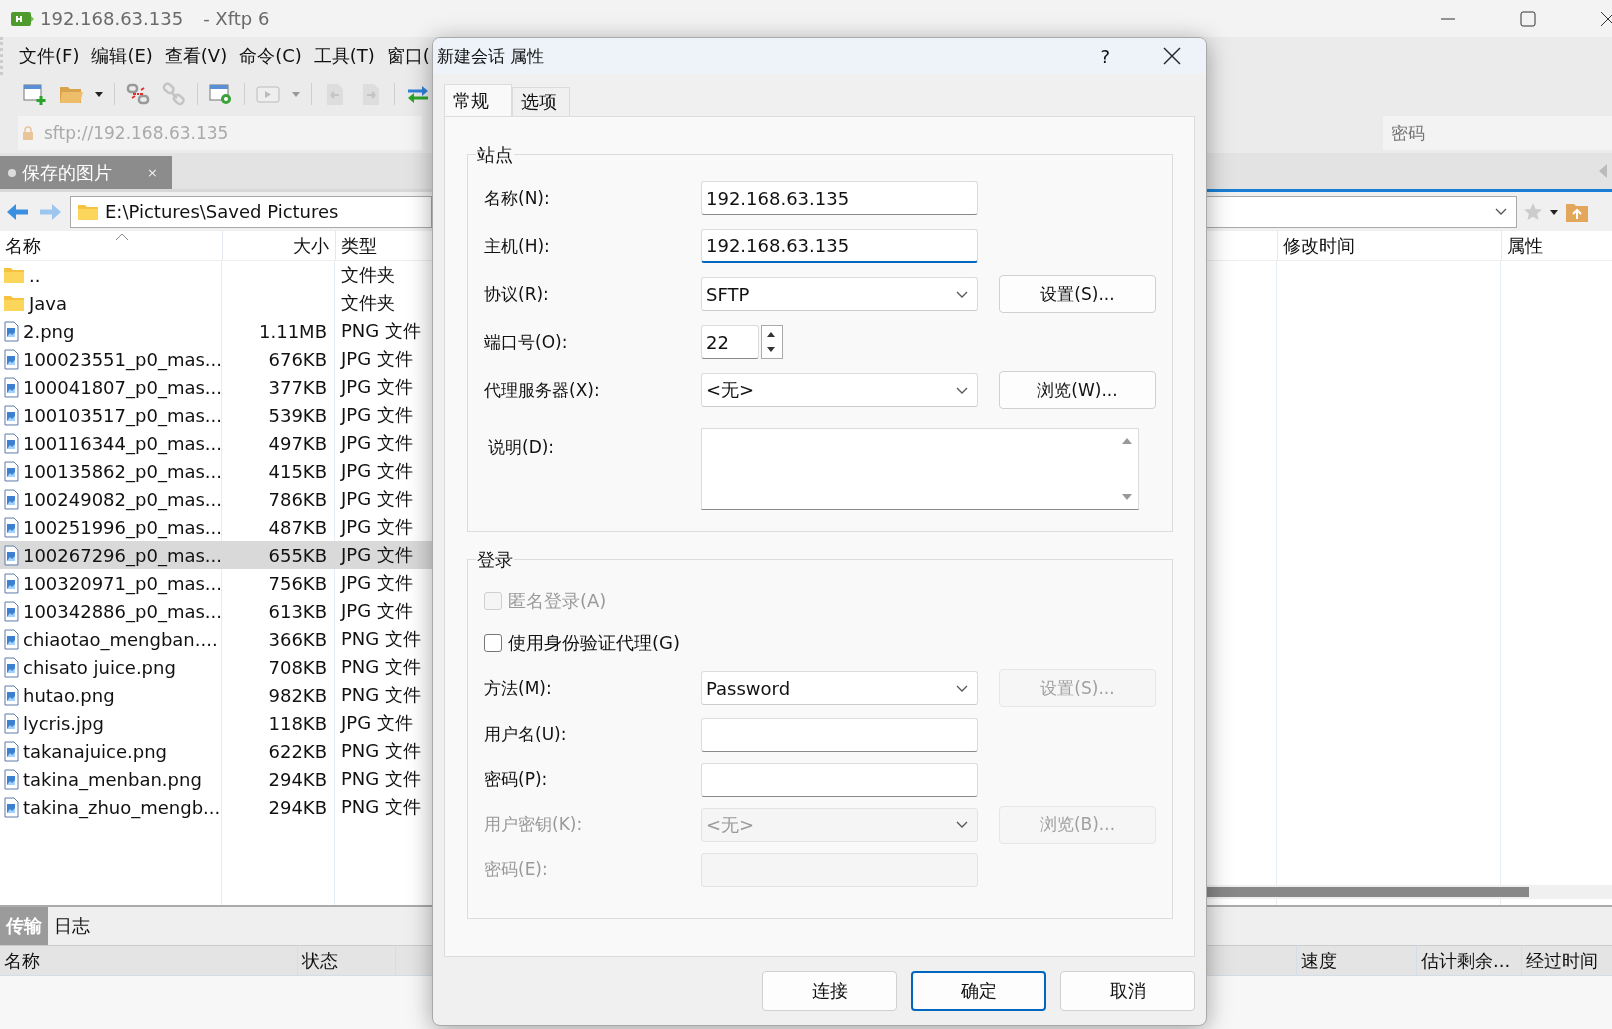 The image size is (1612, 1029). What do you see at coordinates (278, 245) in the screenshot?
I see `column-header: 大小` at bounding box center [278, 245].